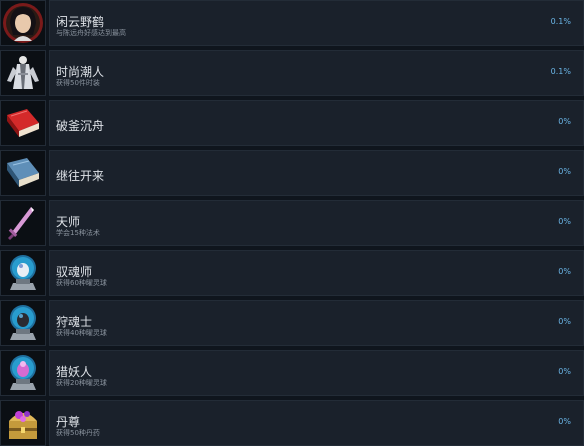 This screenshot has height=446, width=584. I want to click on blue-book-icon, so click(23, 172).